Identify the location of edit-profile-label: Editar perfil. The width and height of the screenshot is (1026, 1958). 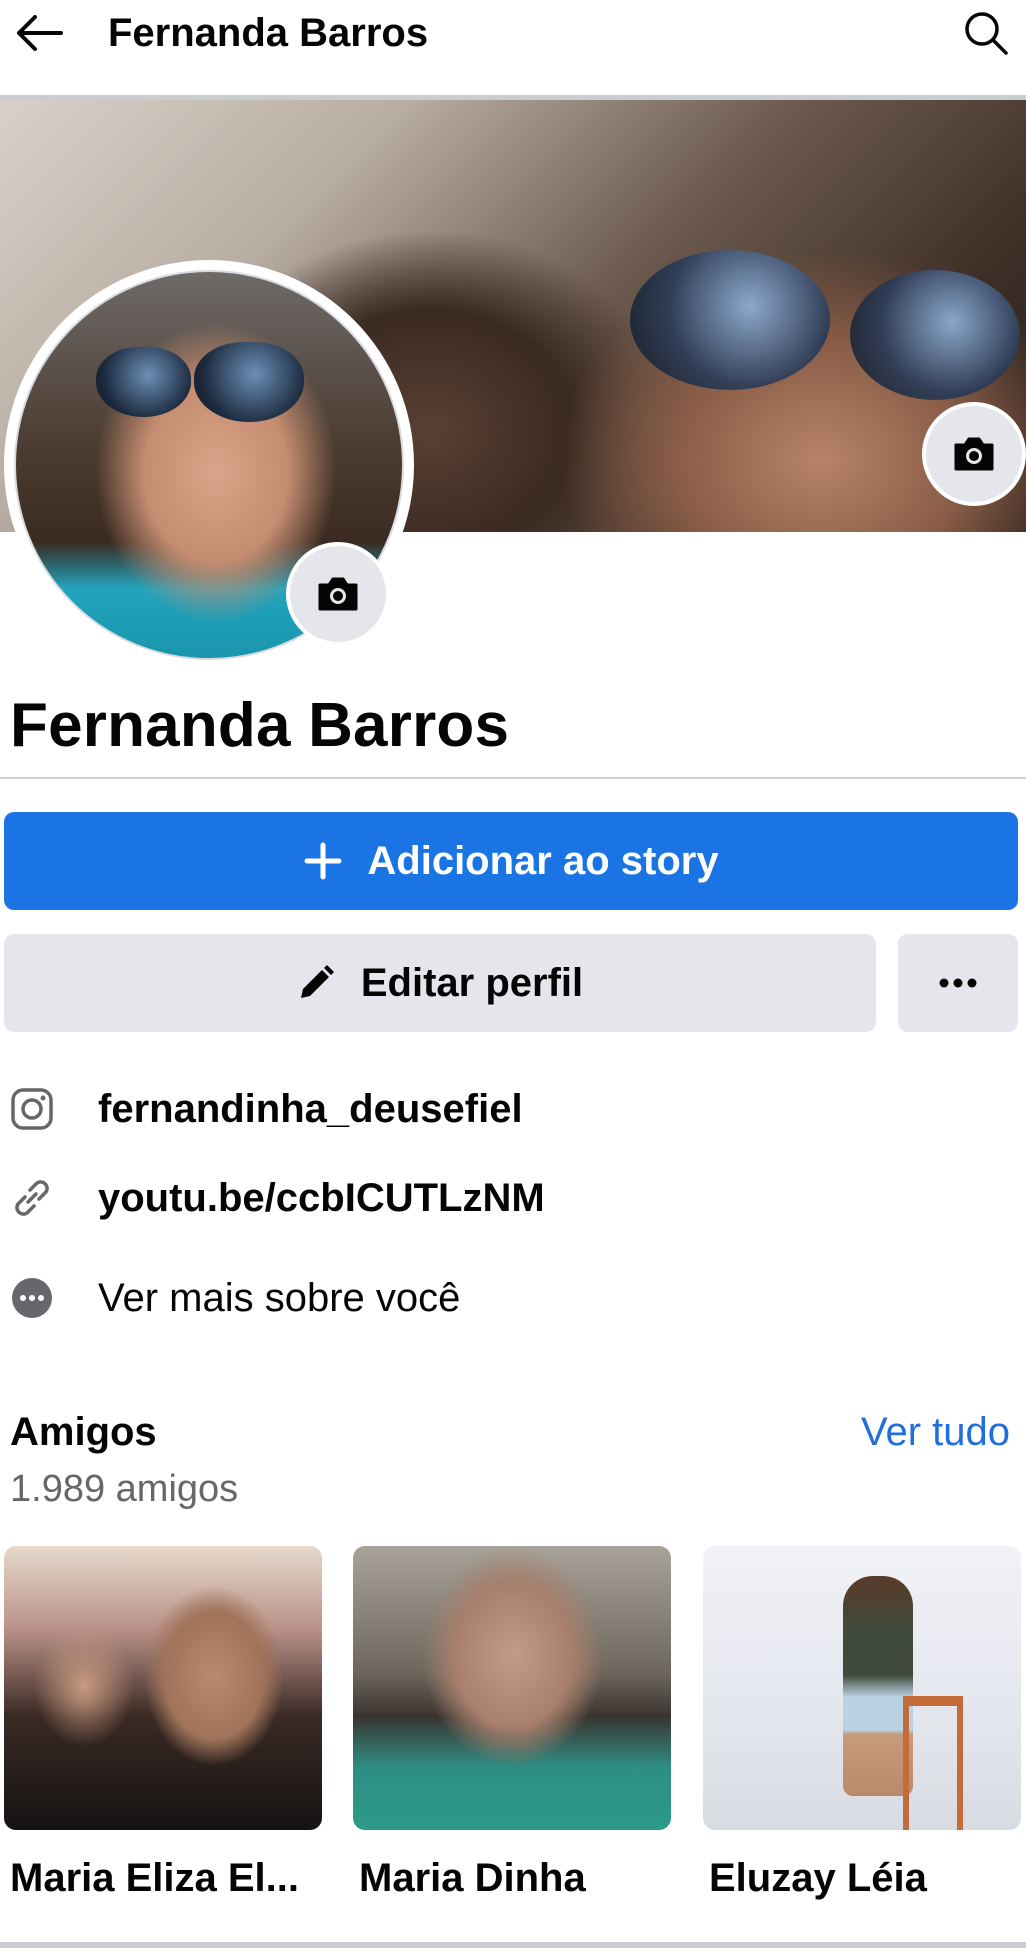
(472, 982).